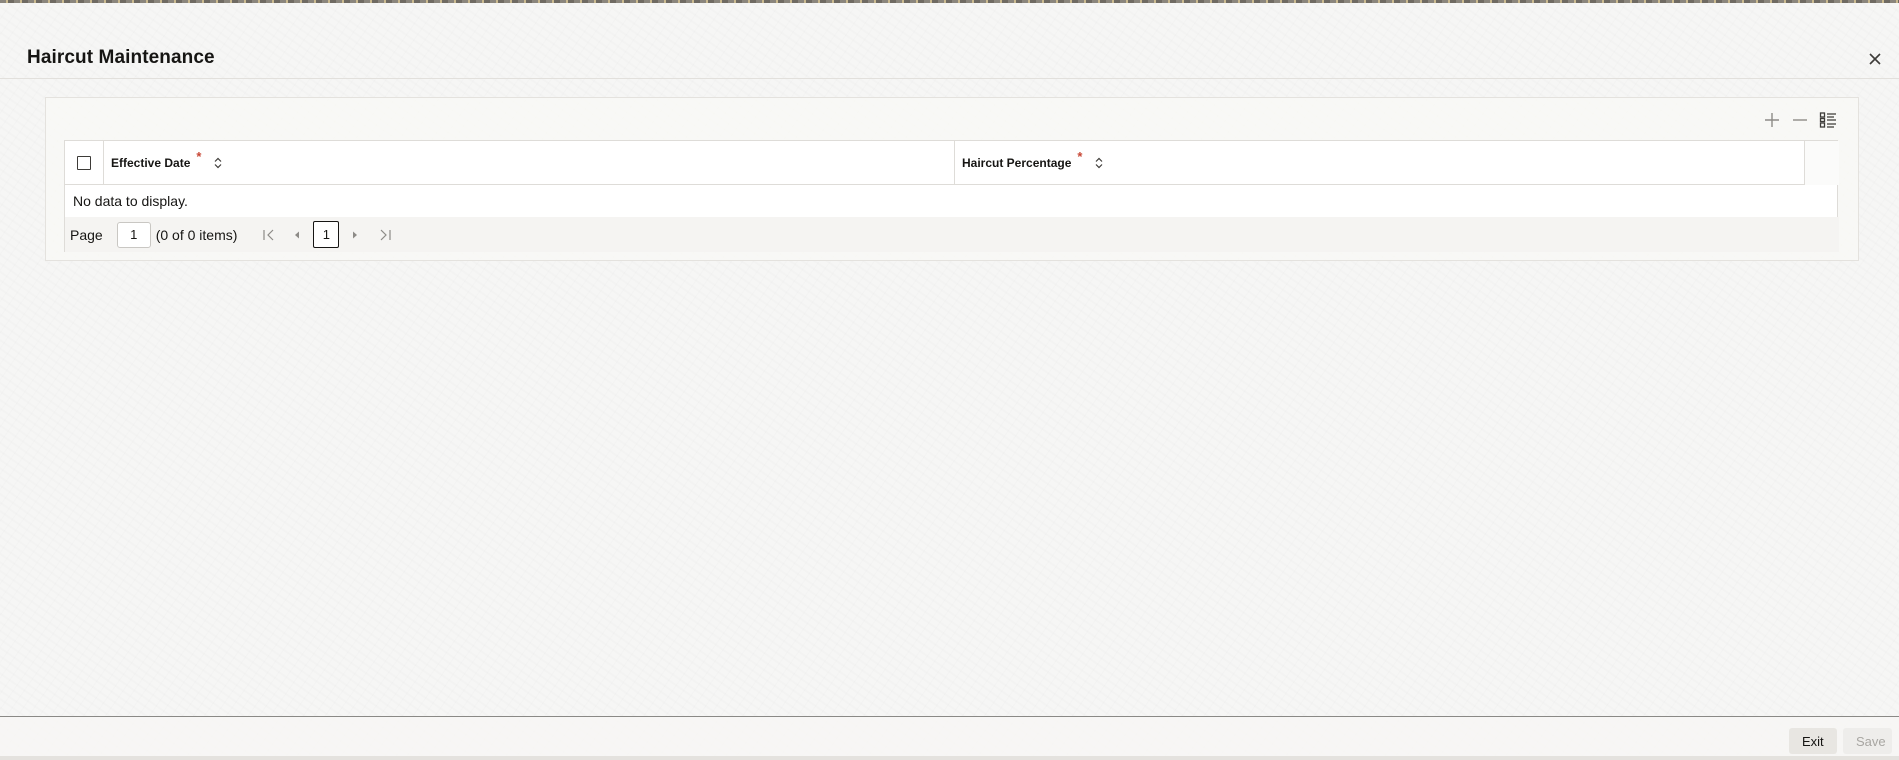  Describe the element at coordinates (952, 234) in the screenshot. I see `pagination-bar: Page (0 of 0 items) 1` at that location.